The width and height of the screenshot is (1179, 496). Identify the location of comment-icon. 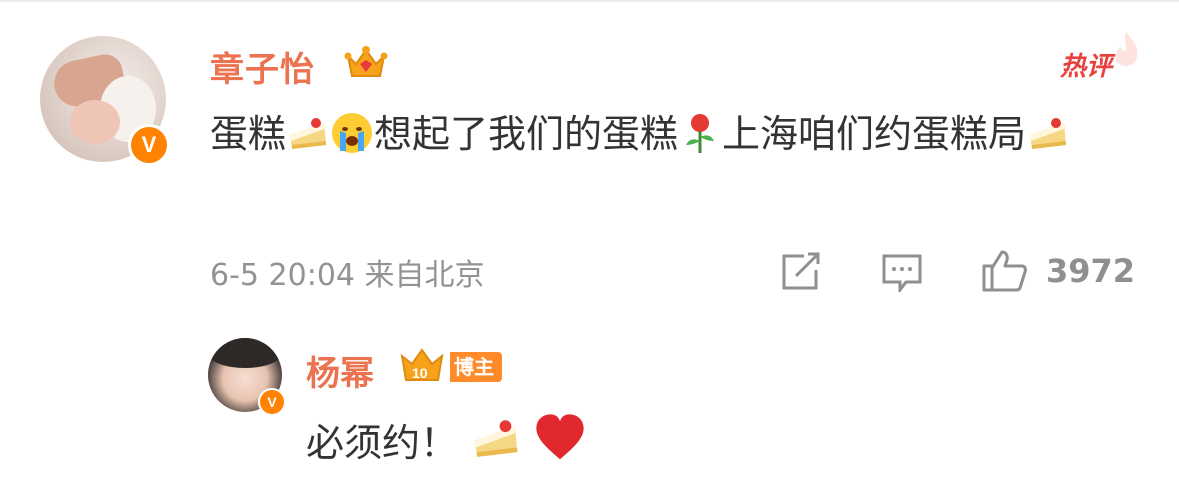
(902, 272).